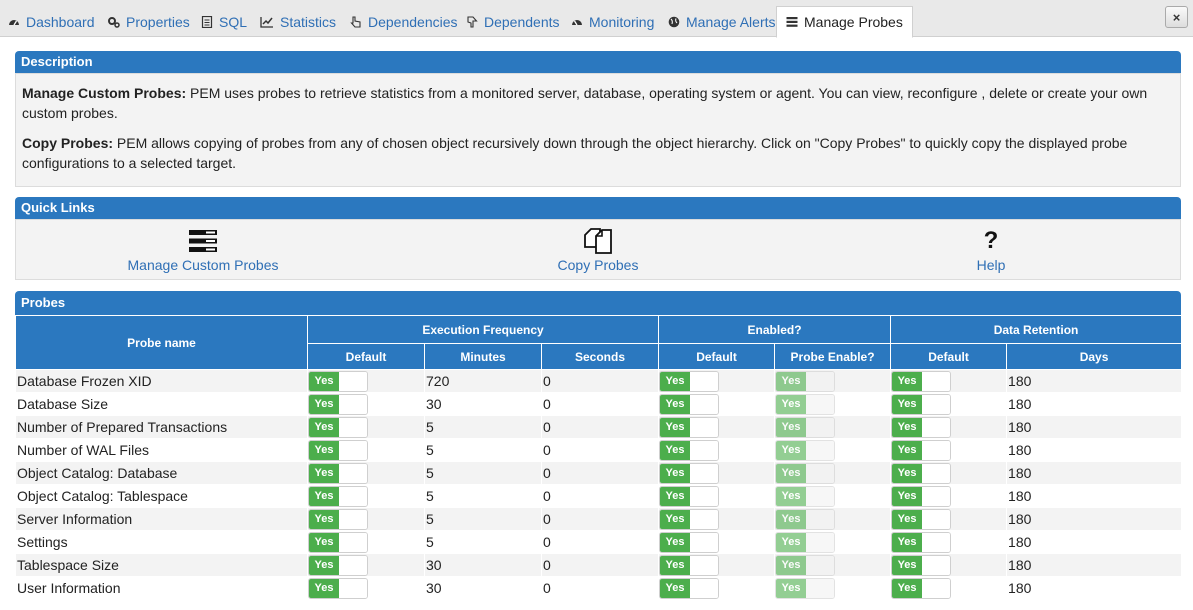 The image size is (1193, 610). Describe the element at coordinates (717, 356) in the screenshot. I see `col-enabled-default: Default` at that location.